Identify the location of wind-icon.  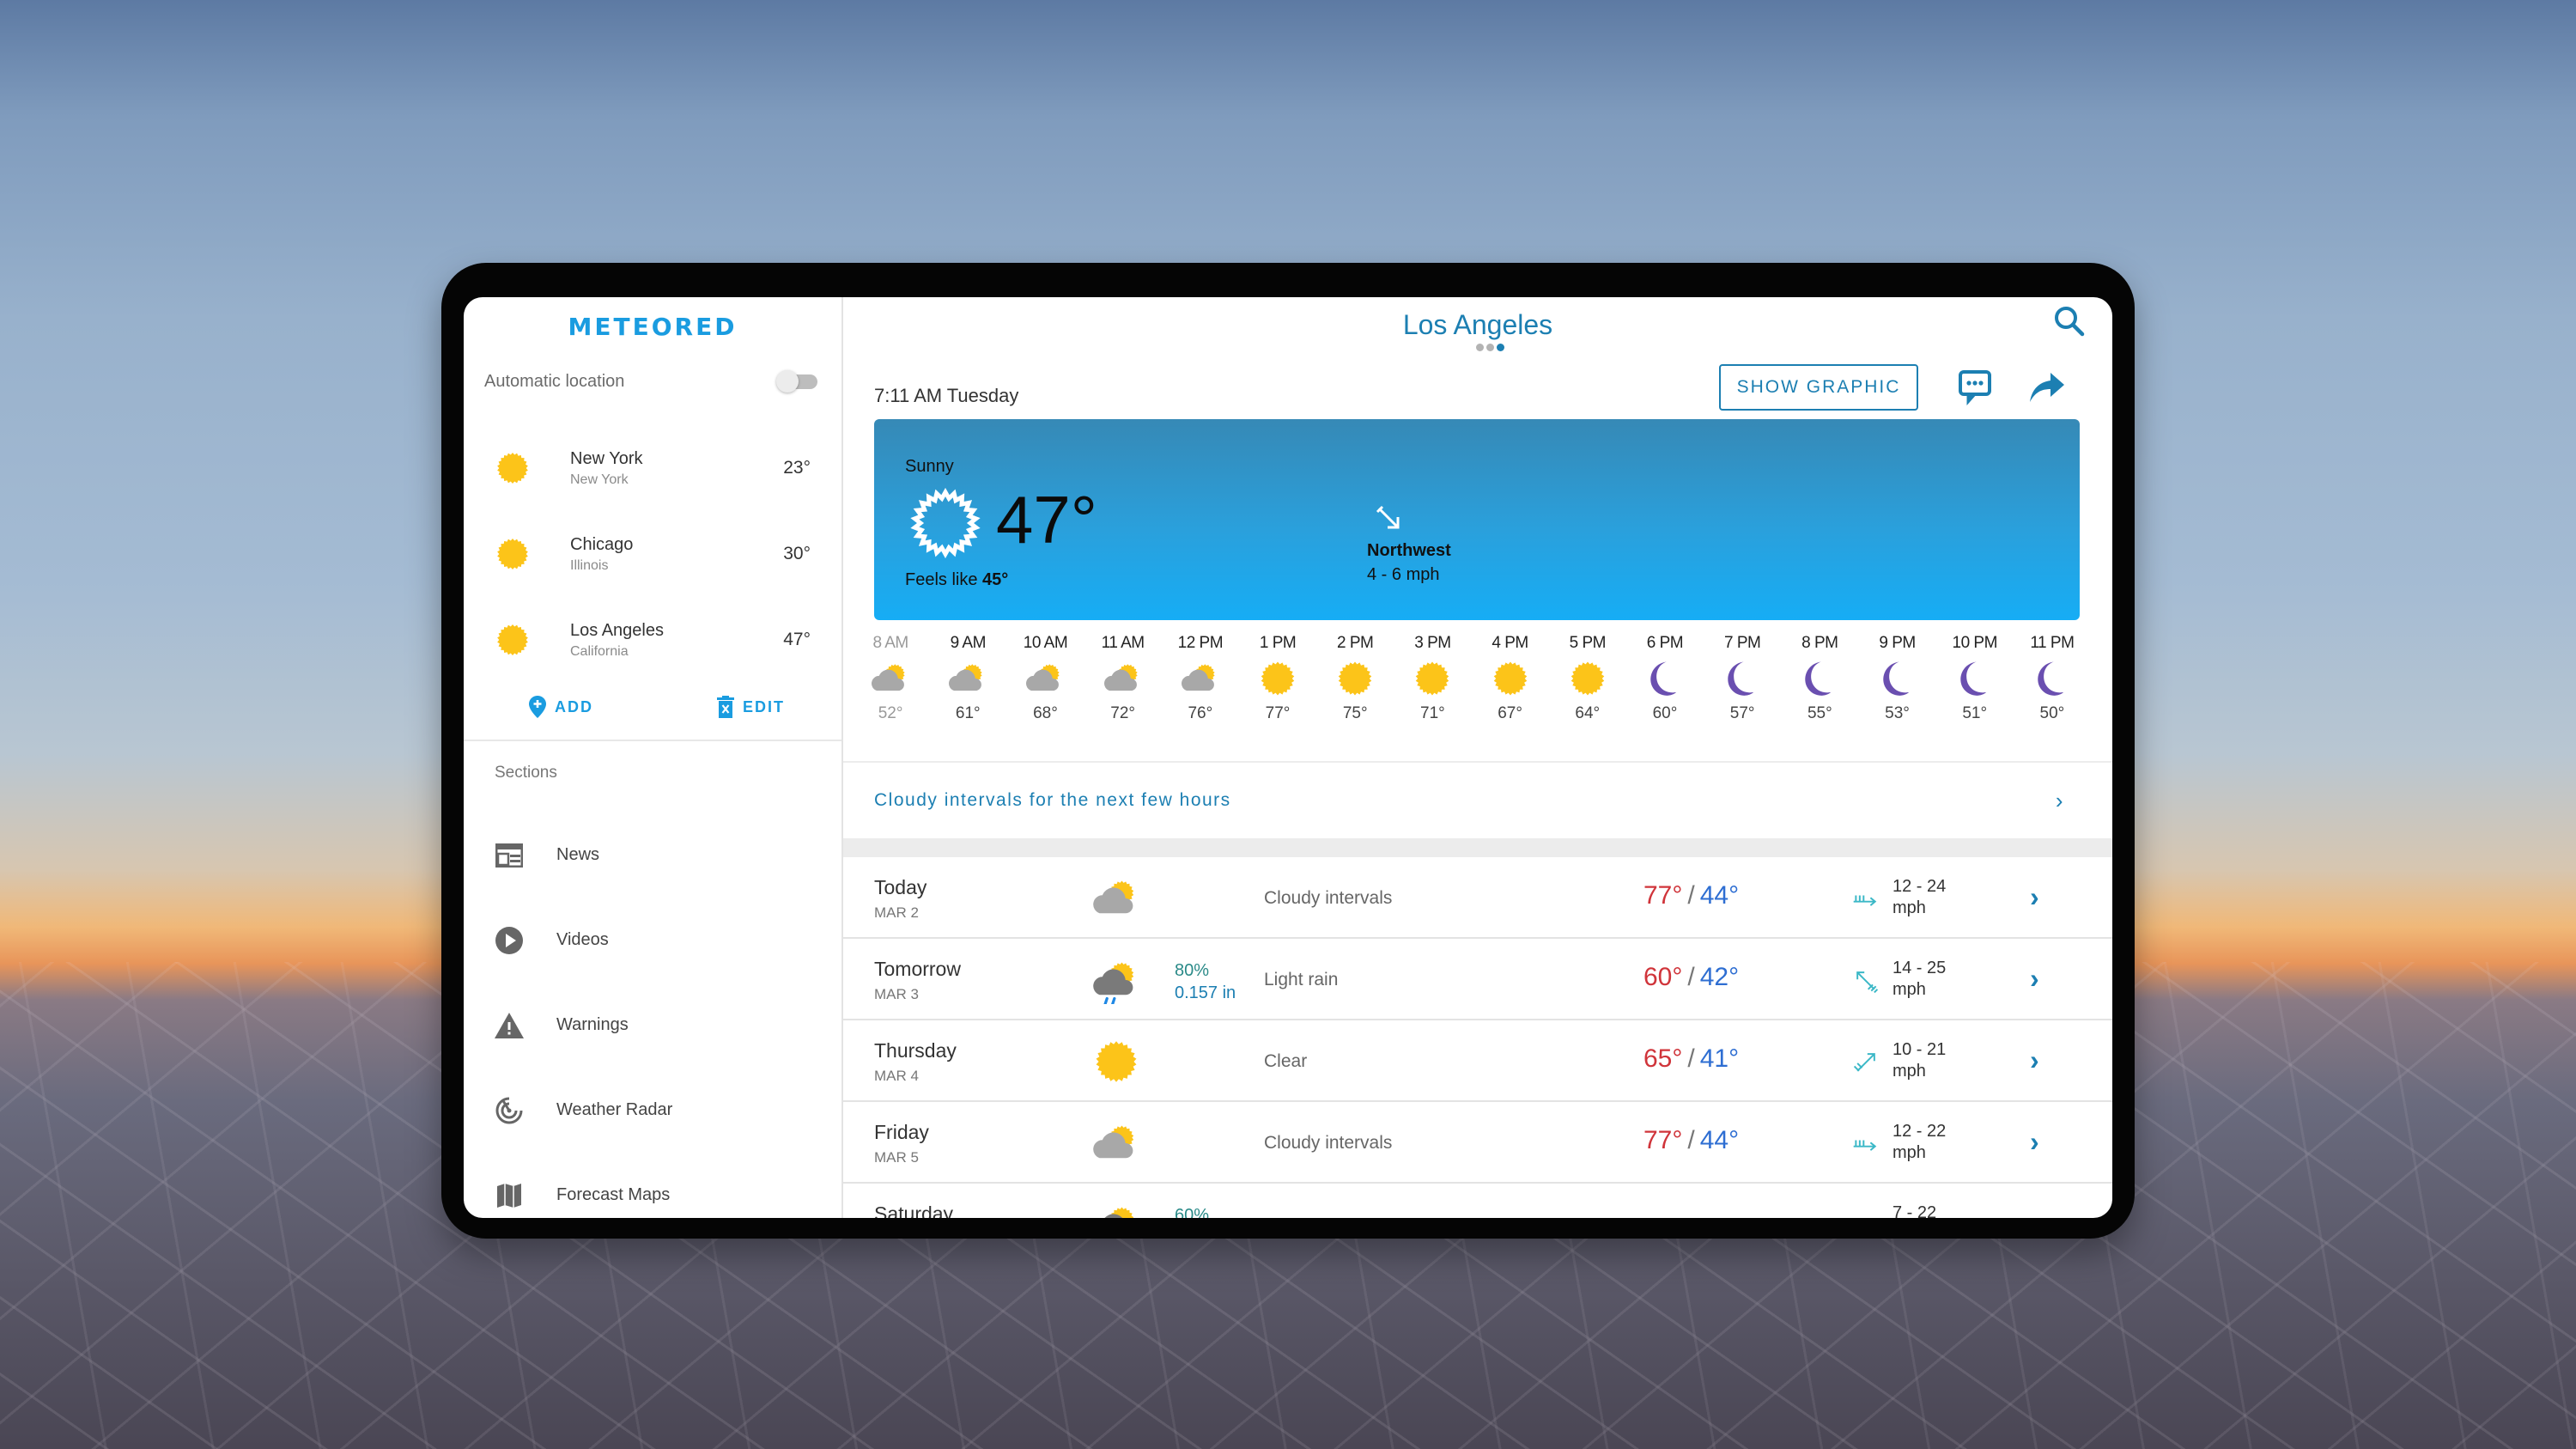
(1866, 980).